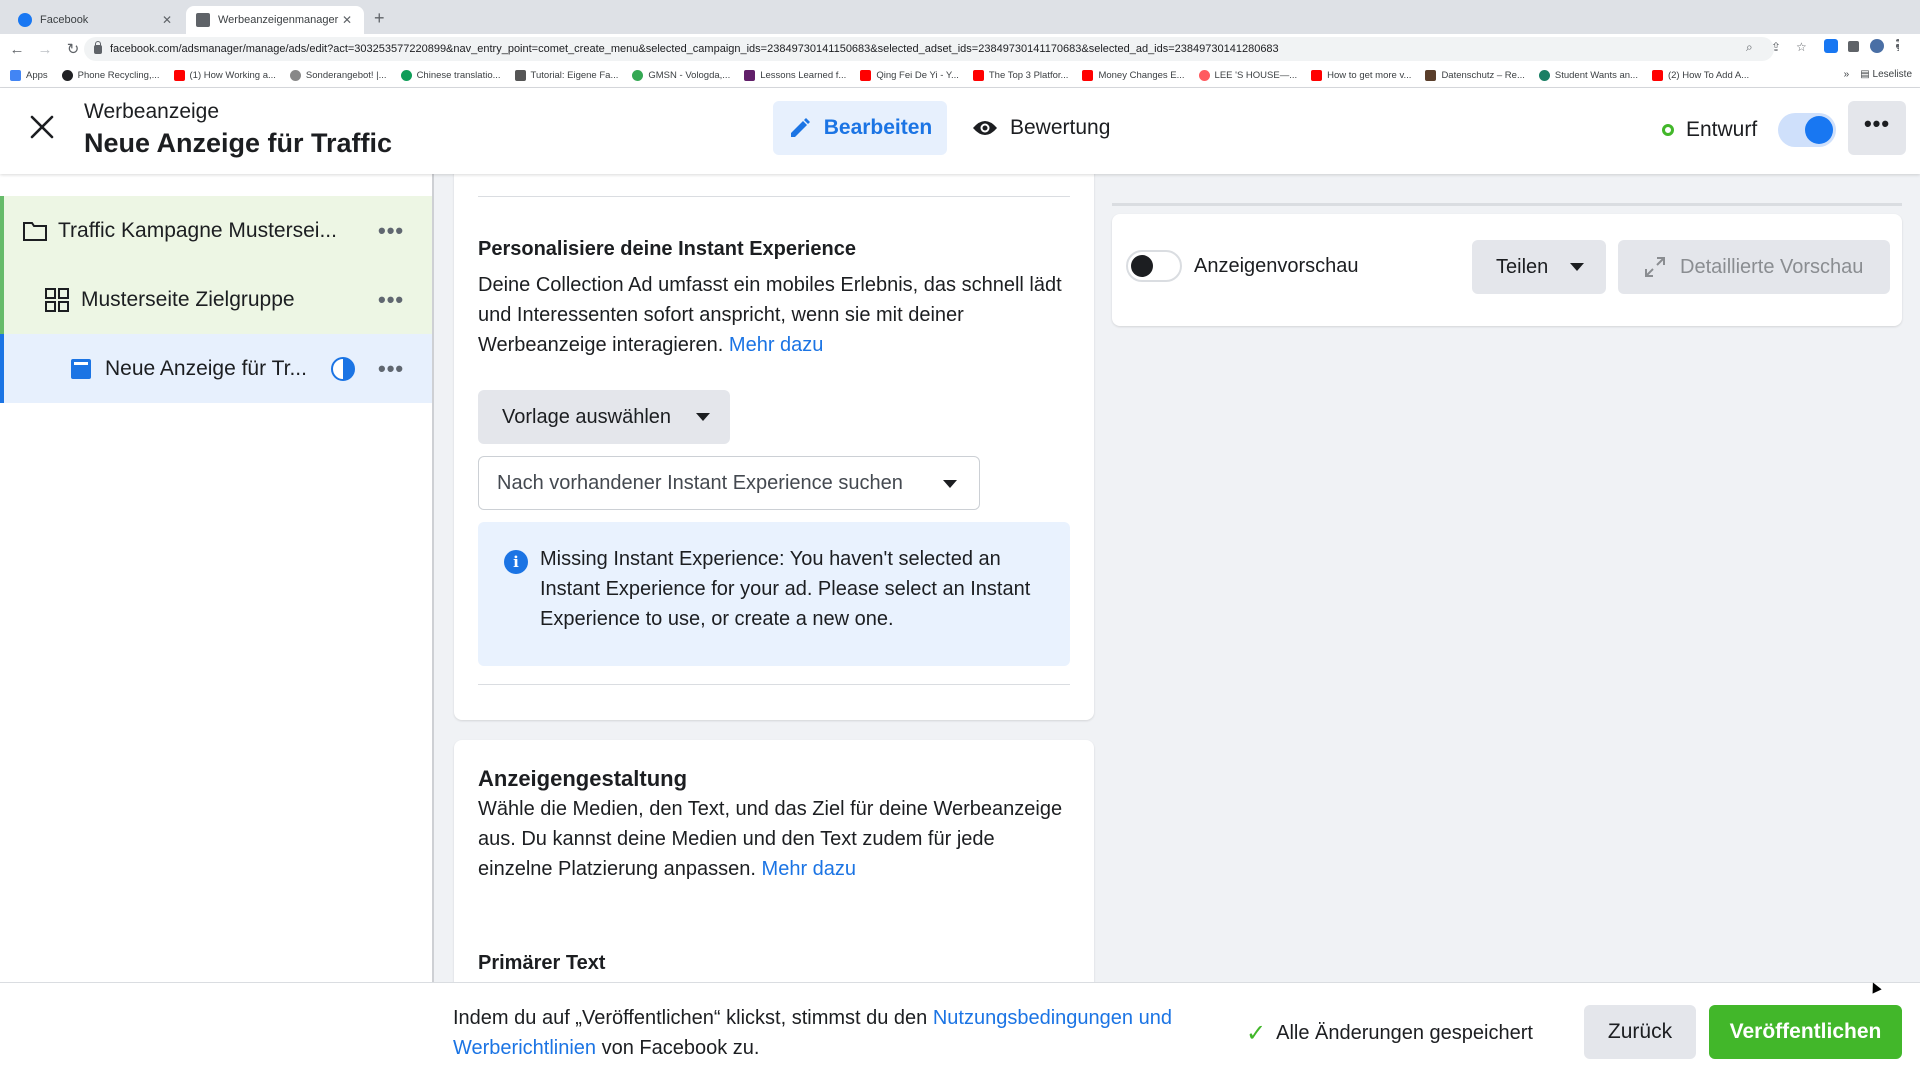 This screenshot has height=1080, width=1920. Describe the element at coordinates (1819, 130) in the screenshot. I see `toggle-knob` at that location.